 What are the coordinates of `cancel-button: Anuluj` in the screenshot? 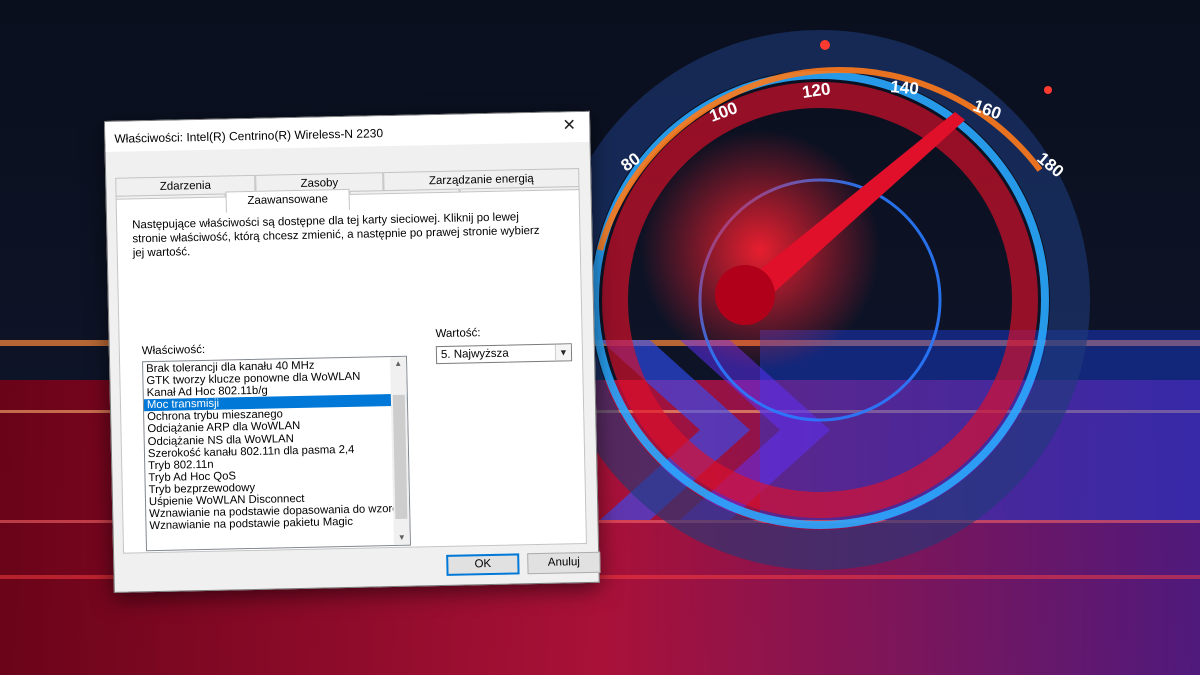 It's located at (564, 563).